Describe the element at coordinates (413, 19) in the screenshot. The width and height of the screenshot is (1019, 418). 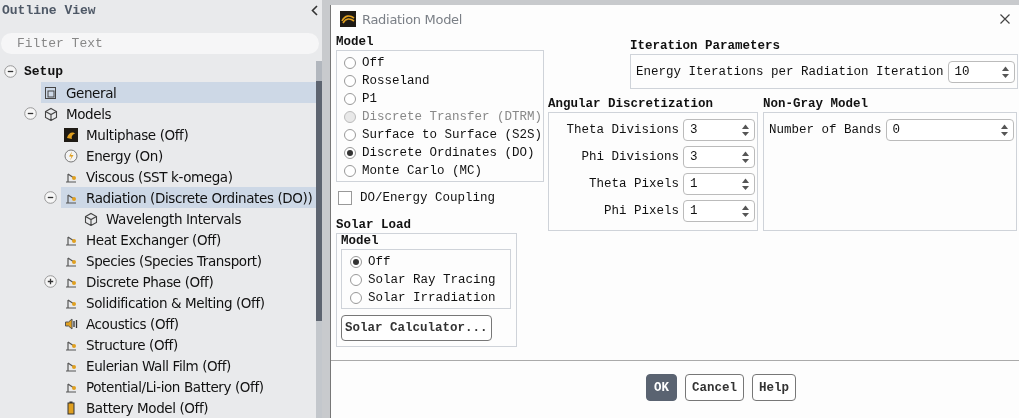
I see `window-title: Radiation Model` at that location.